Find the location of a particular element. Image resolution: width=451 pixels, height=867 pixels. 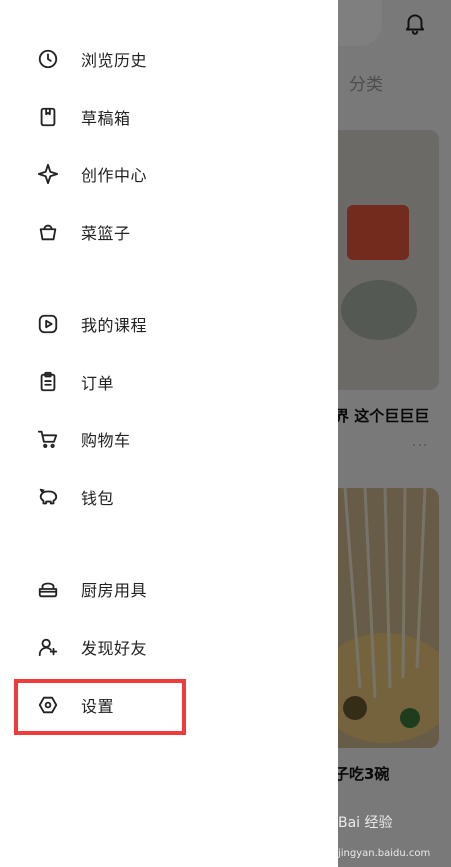

drawer-item-cart: 购物车 is located at coordinates (172, 439).